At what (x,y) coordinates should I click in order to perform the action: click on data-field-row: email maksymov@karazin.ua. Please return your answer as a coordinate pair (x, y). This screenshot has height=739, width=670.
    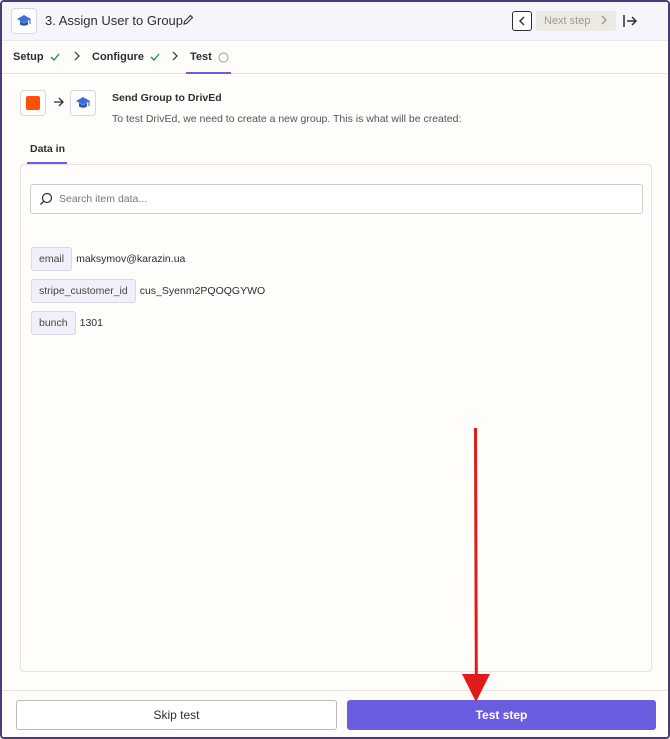
    Looking at the image, I should click on (108, 259).